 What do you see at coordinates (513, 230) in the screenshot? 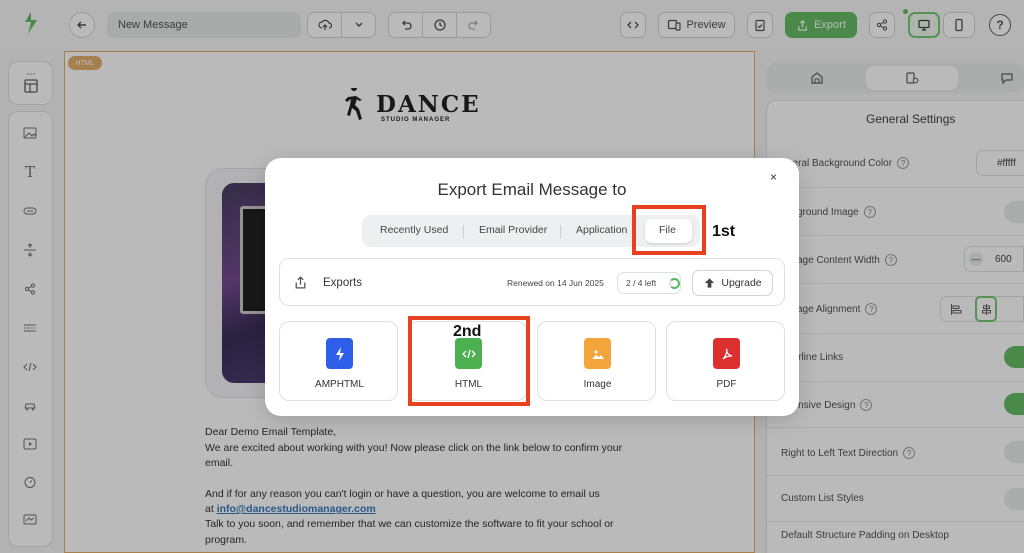
I see `tab-email-provider: Email Provider` at bounding box center [513, 230].